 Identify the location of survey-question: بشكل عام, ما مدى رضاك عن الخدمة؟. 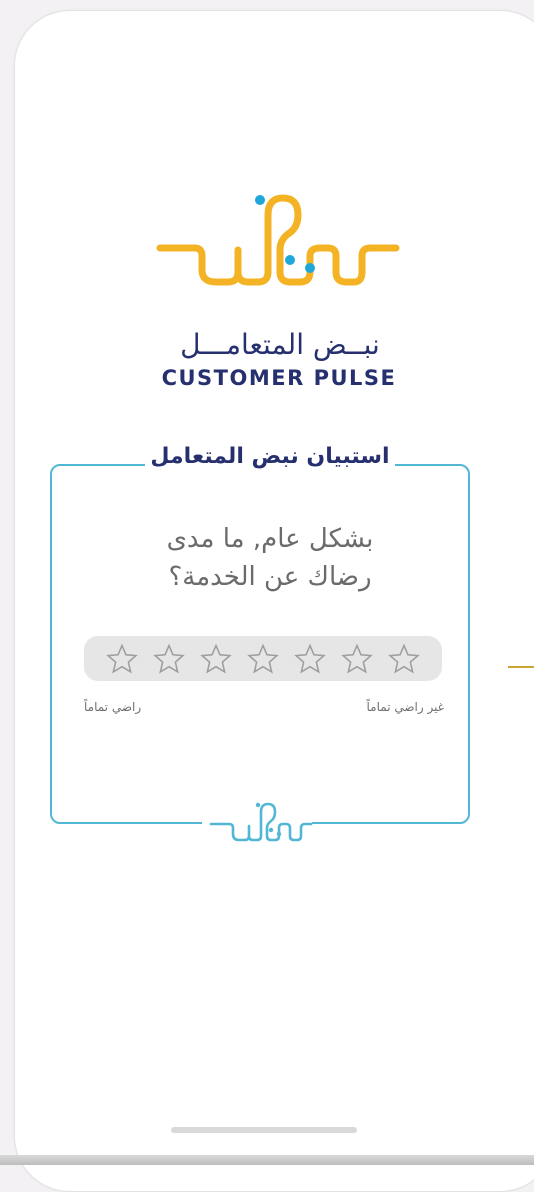
(270, 558).